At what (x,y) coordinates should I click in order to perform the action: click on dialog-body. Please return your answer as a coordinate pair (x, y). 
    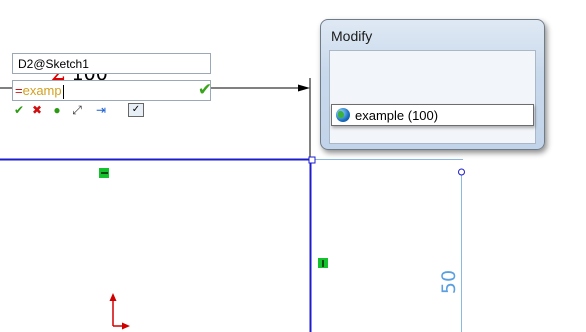
    Looking at the image, I should click on (432, 97).